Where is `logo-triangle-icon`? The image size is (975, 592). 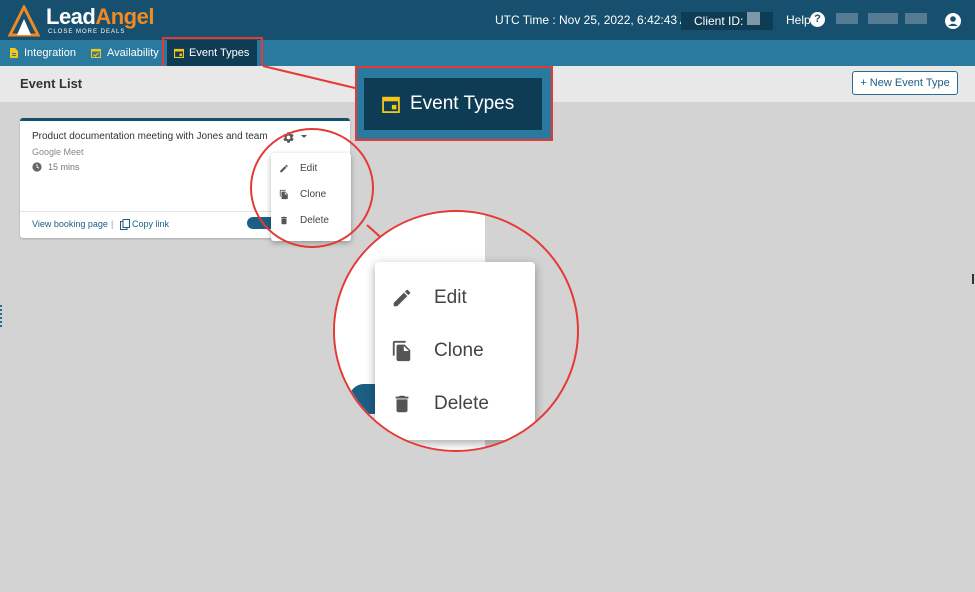 logo-triangle-icon is located at coordinates (24, 21).